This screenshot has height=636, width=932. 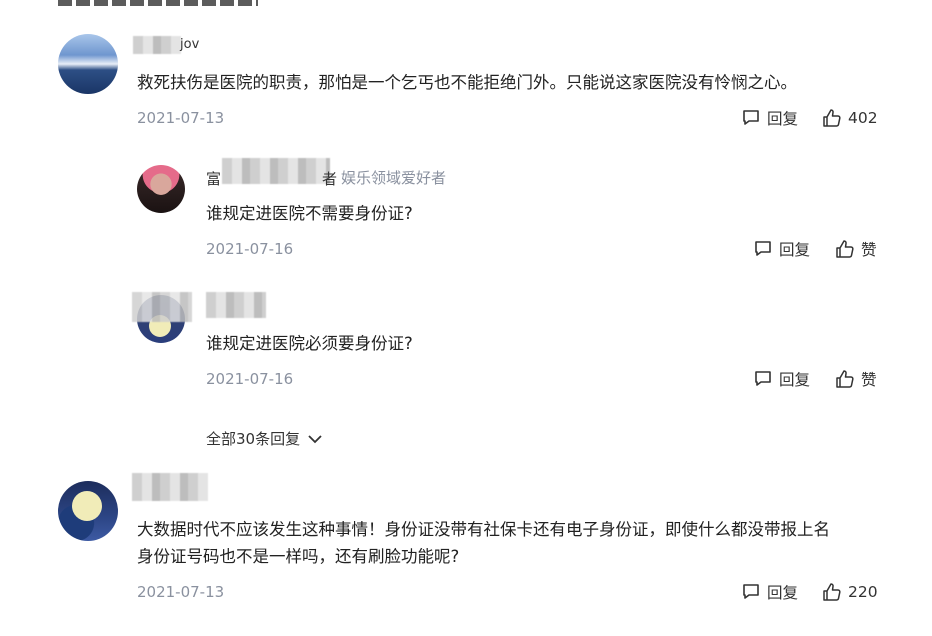 What do you see at coordinates (394, 178) in the screenshot?
I see `user-tag: 娱乐领域爱好者` at bounding box center [394, 178].